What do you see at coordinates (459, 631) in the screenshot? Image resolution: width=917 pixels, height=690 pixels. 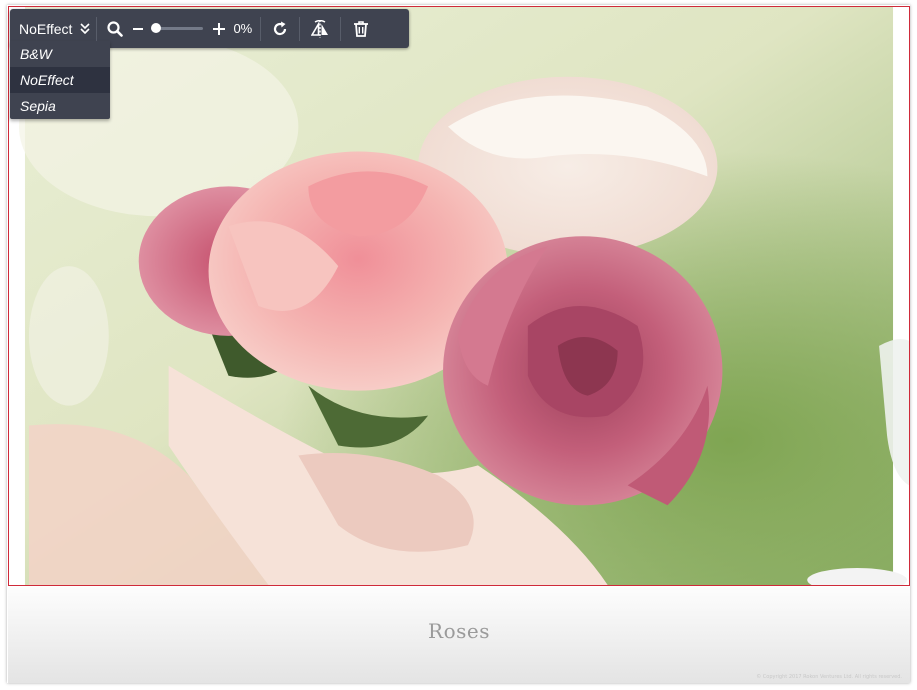 I see `image-caption: Roses` at bounding box center [459, 631].